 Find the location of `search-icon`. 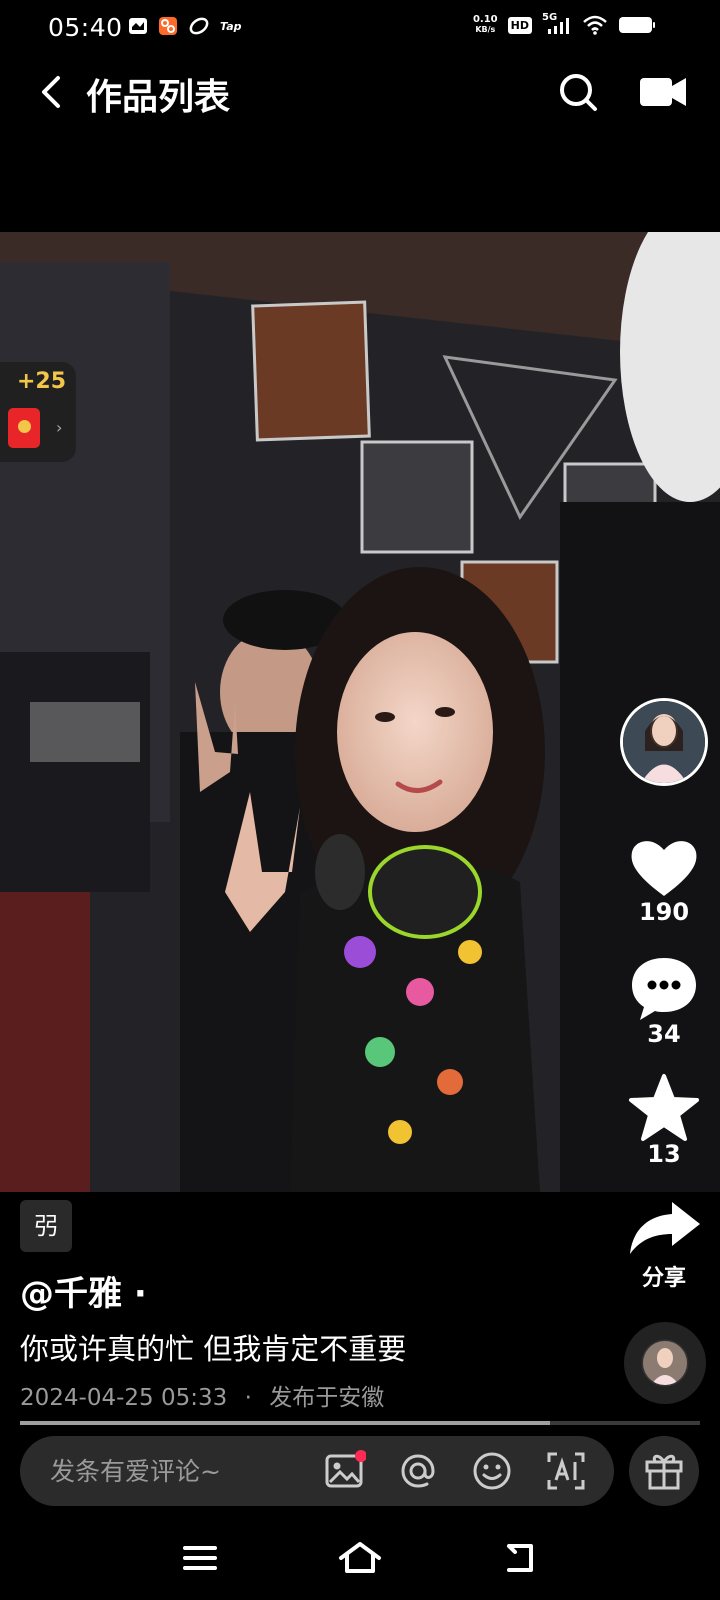

search-icon is located at coordinates (578, 92).